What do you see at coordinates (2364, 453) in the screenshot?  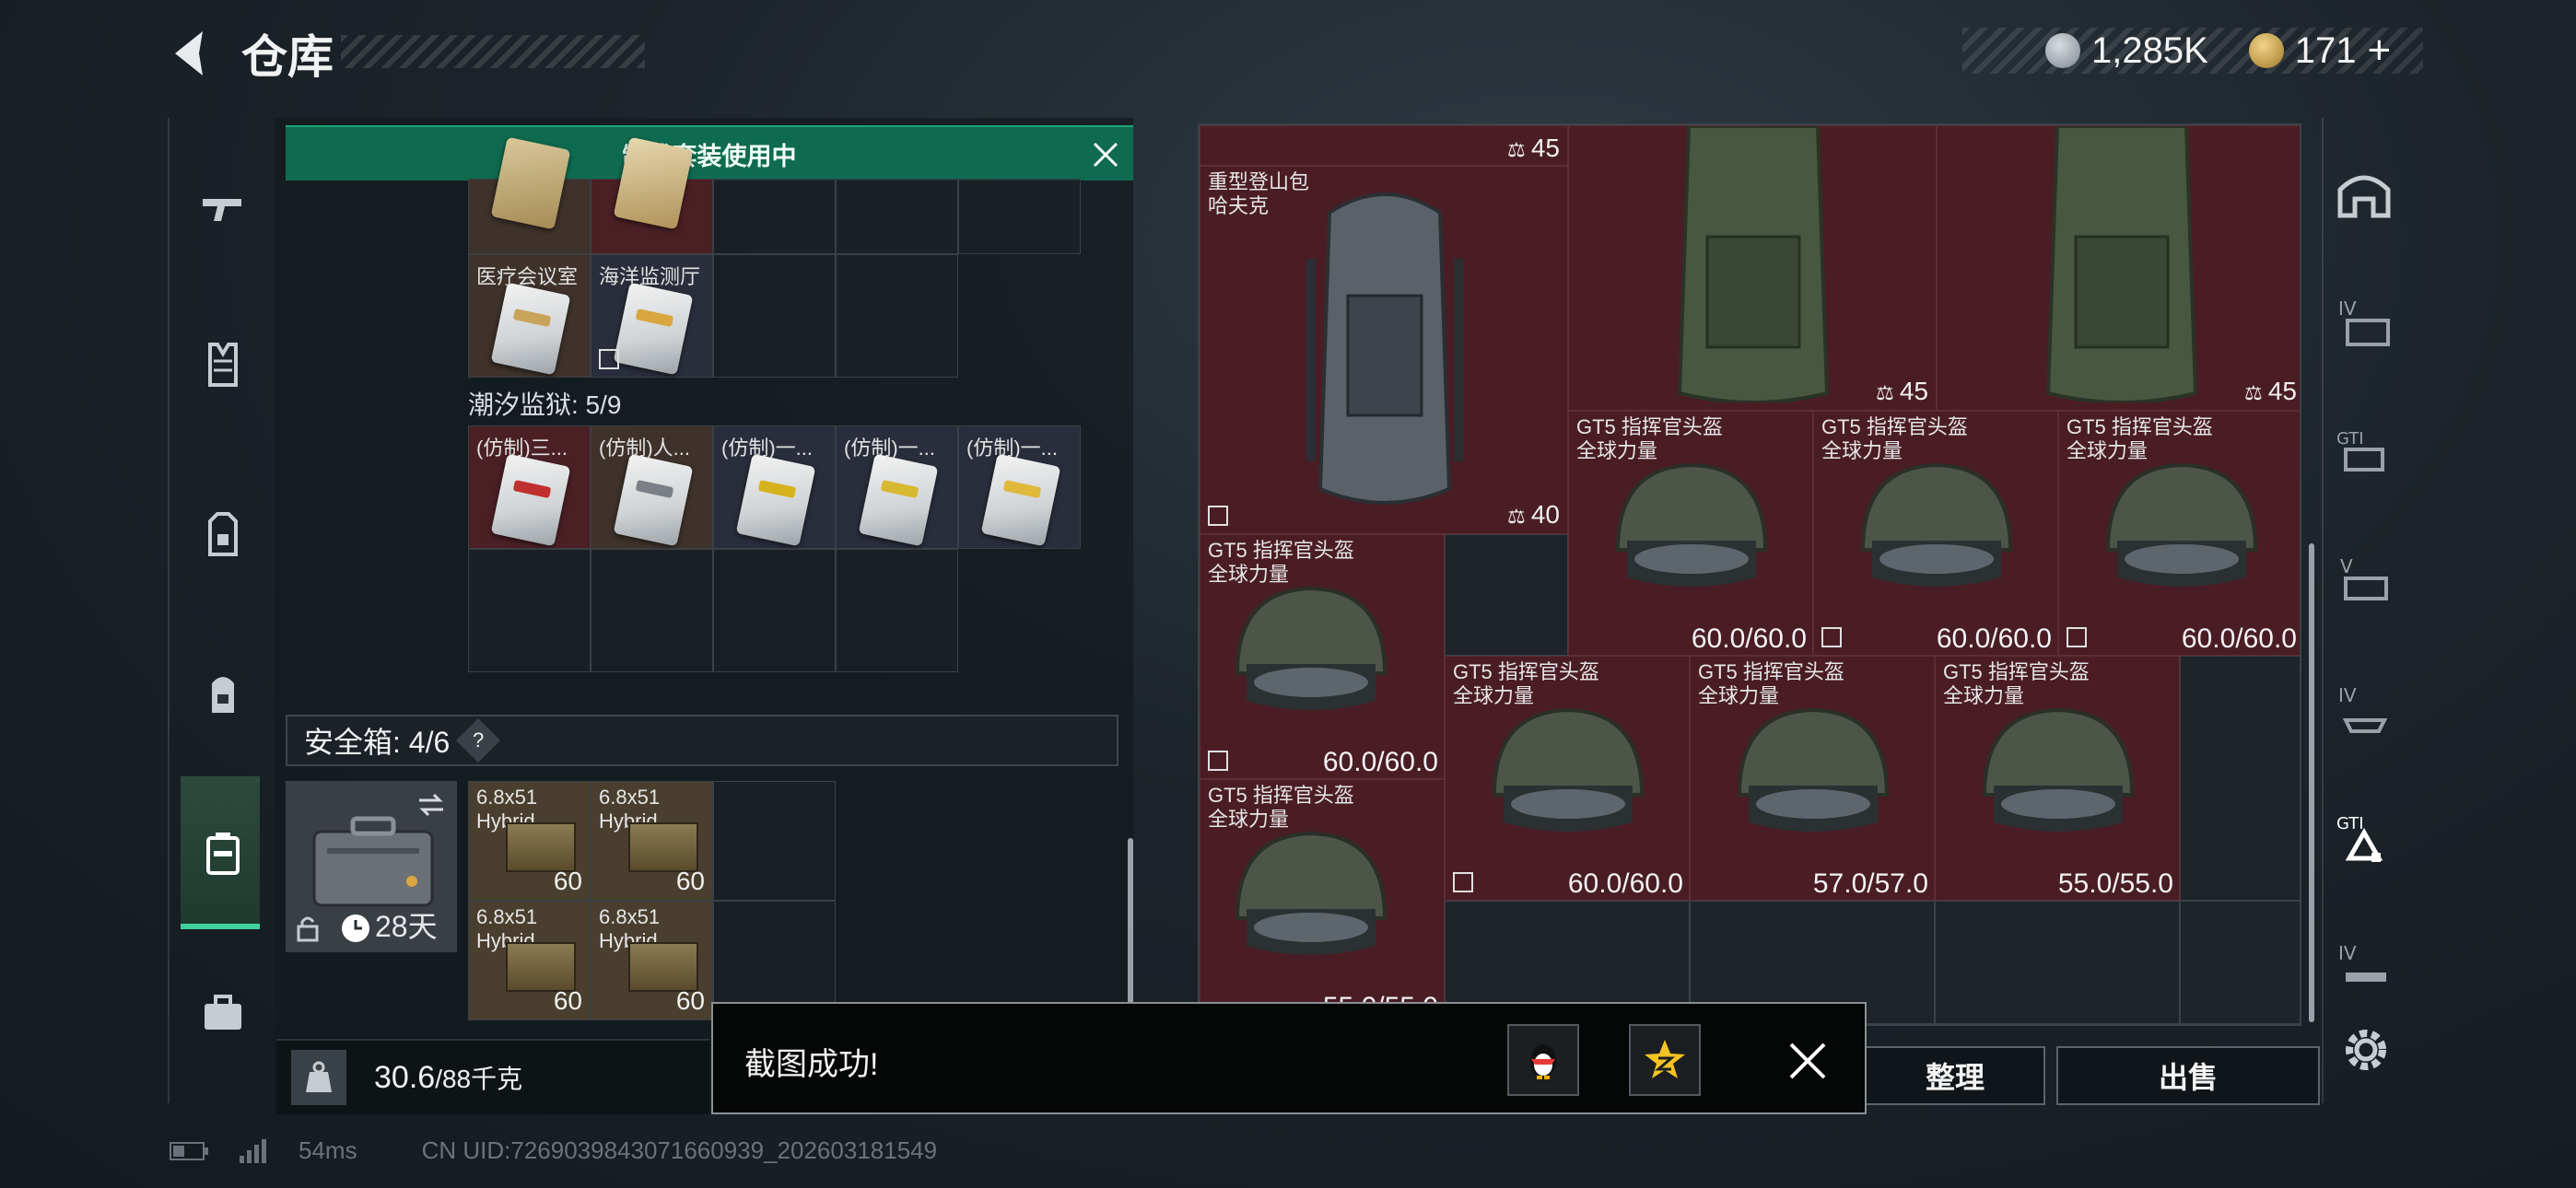 I see `tab-gti-icon: GTI` at bounding box center [2364, 453].